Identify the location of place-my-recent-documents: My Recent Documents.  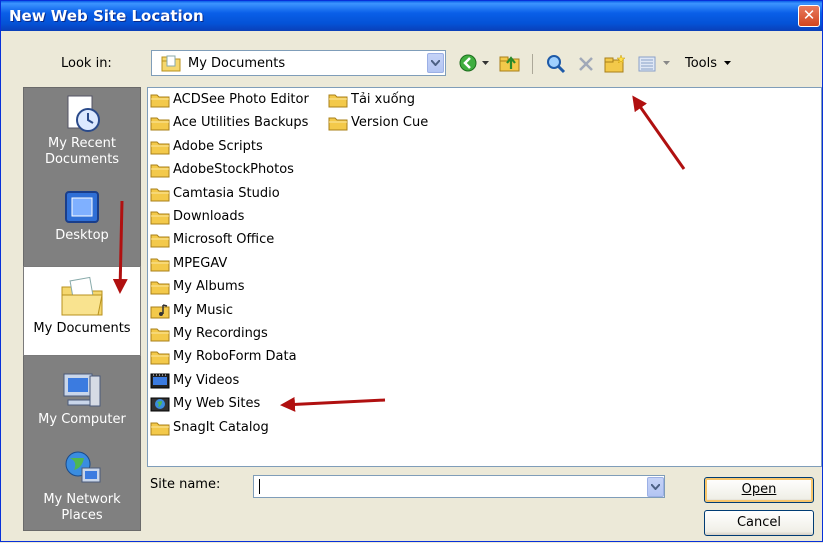
(82, 130).